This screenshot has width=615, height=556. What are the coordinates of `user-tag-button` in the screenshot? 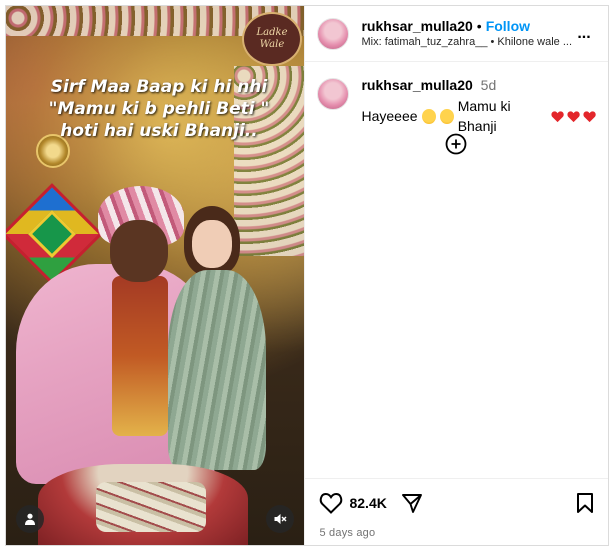 It's located at (30, 519).